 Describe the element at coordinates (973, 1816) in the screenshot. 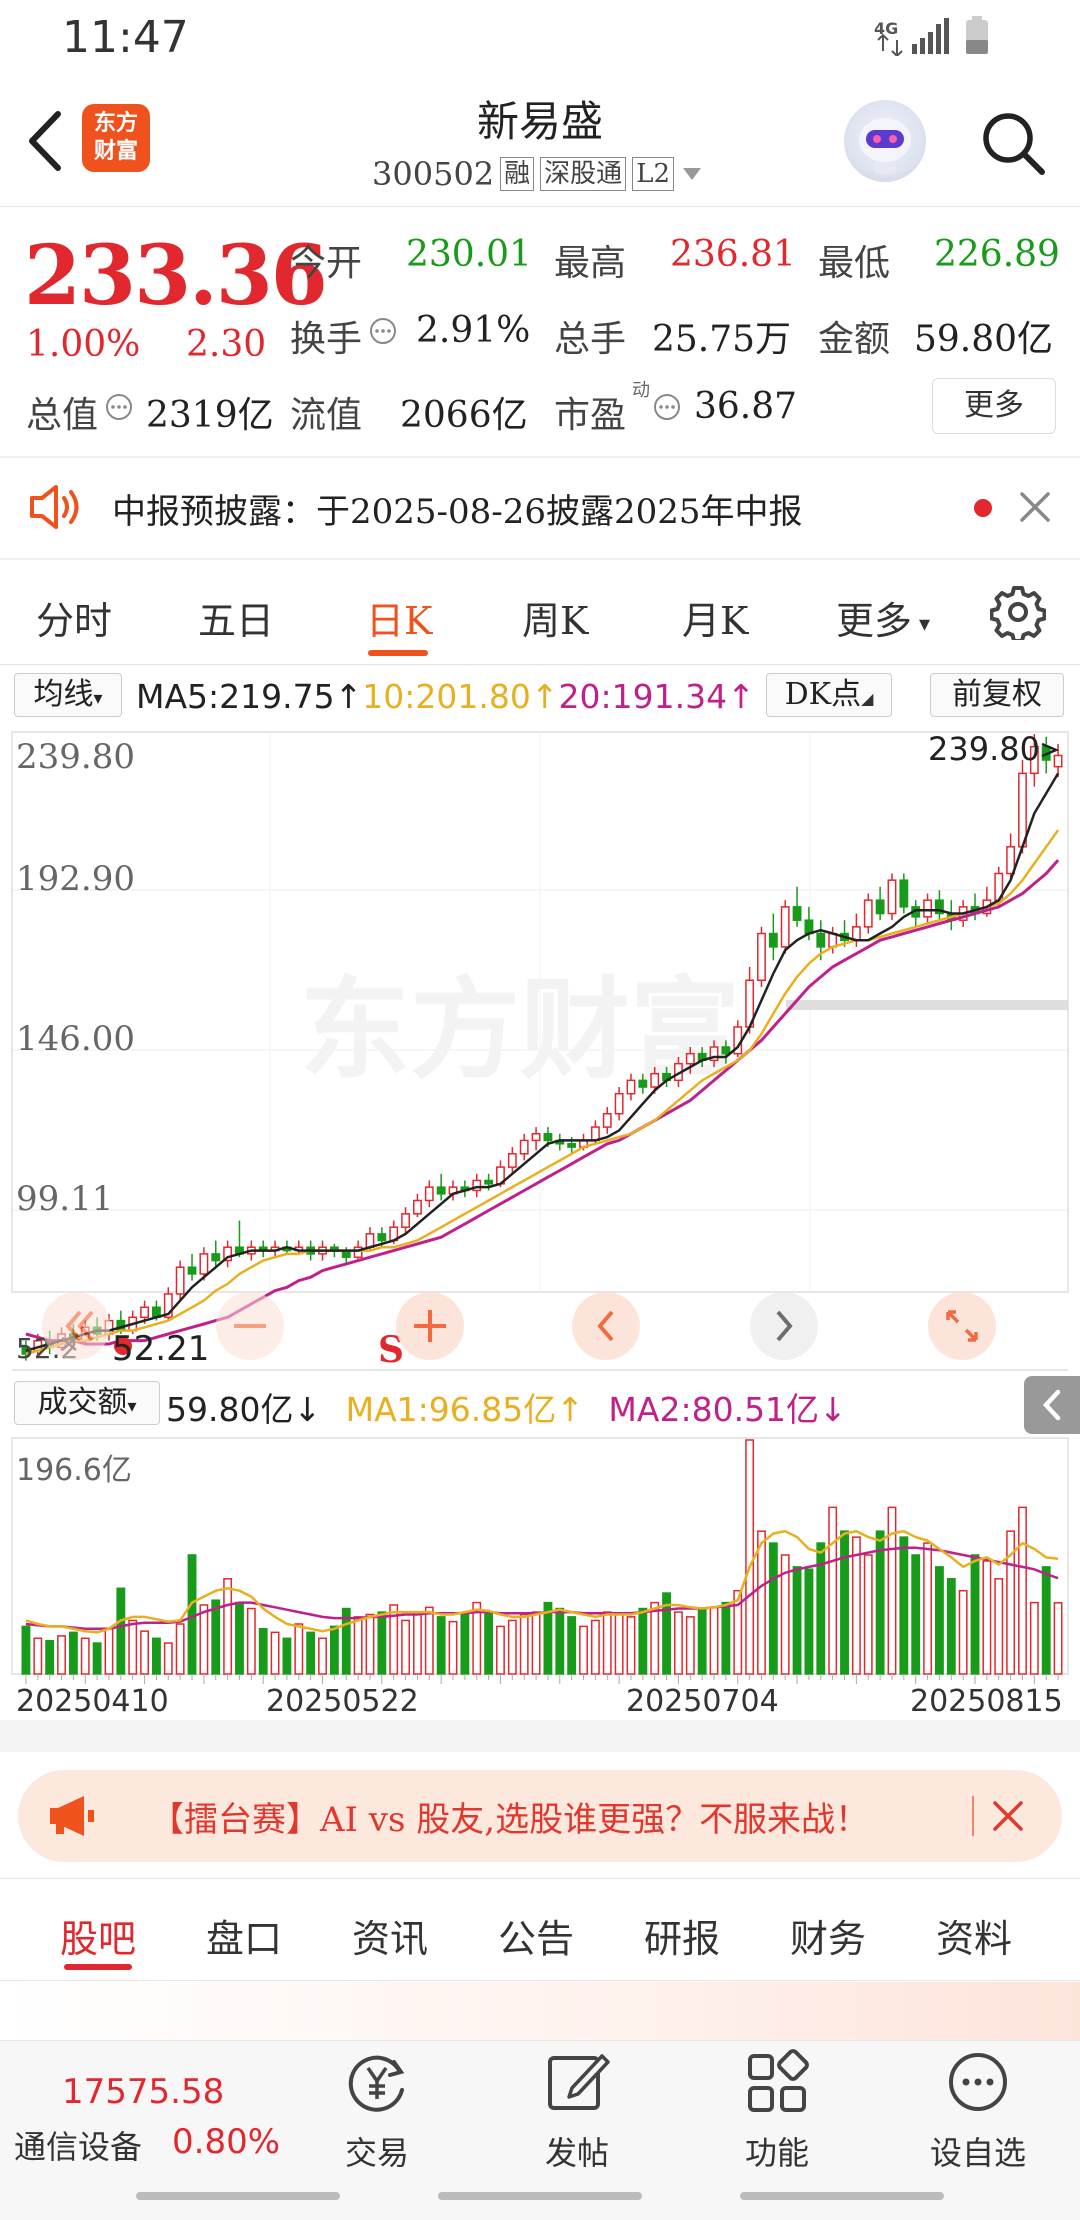

I see `banner-divider` at that location.